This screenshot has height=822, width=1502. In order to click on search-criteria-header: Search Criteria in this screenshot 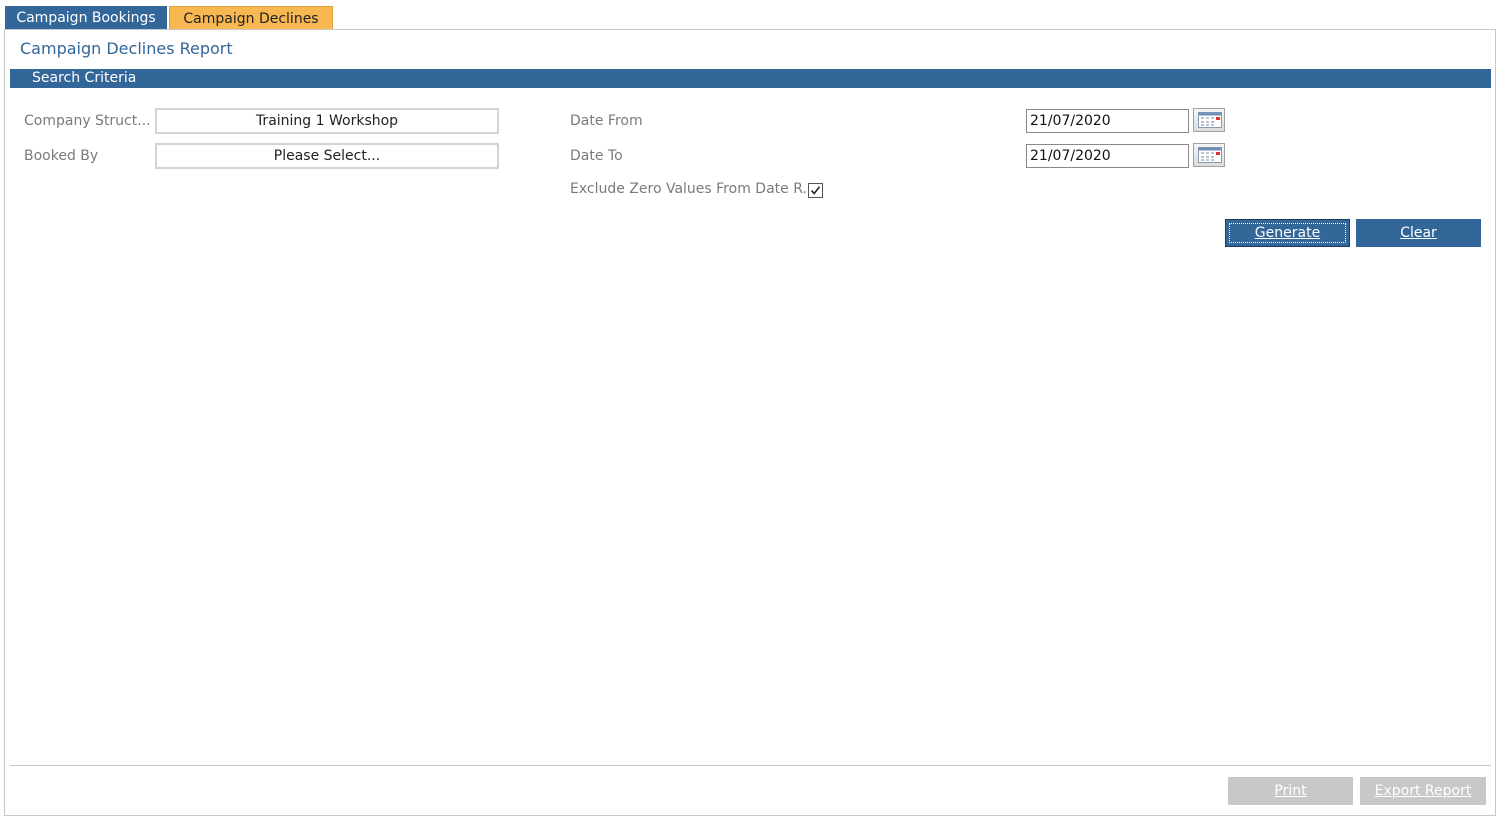, I will do `click(750, 78)`.